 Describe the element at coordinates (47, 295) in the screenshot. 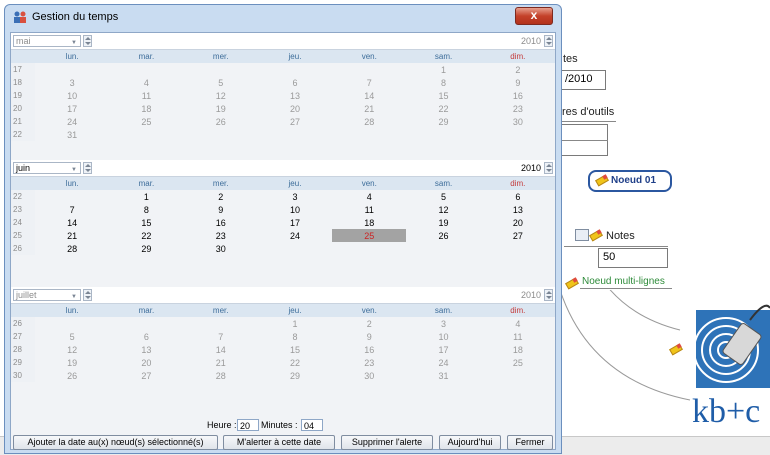

I see `month-select: juillet ▼` at that location.